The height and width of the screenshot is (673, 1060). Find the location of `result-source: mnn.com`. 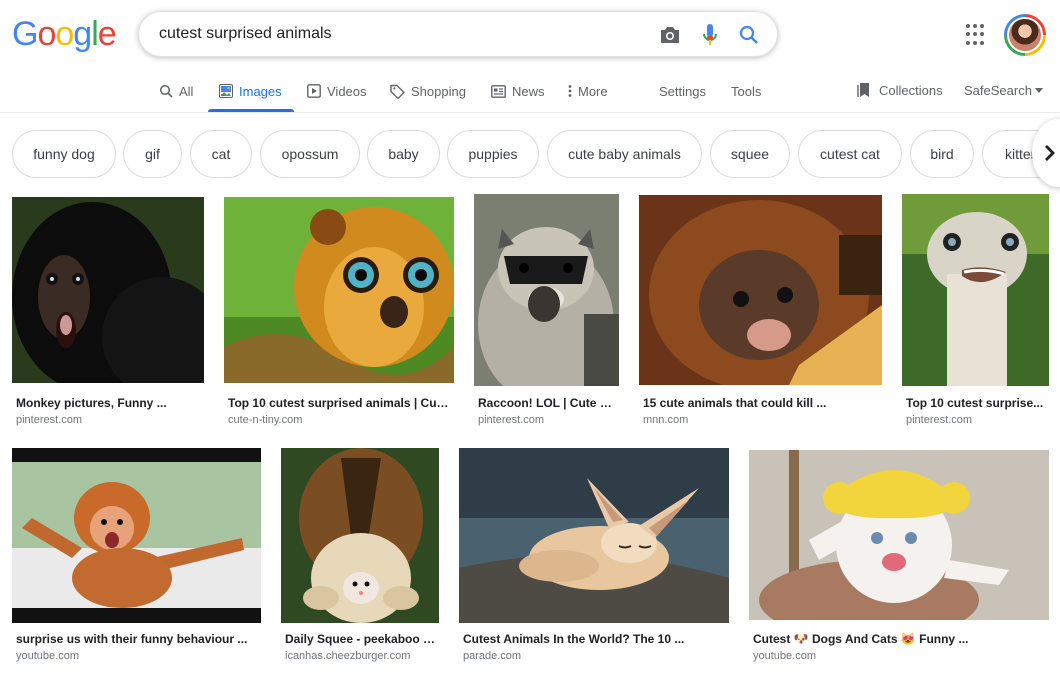

result-source: mnn.com is located at coordinates (665, 420).